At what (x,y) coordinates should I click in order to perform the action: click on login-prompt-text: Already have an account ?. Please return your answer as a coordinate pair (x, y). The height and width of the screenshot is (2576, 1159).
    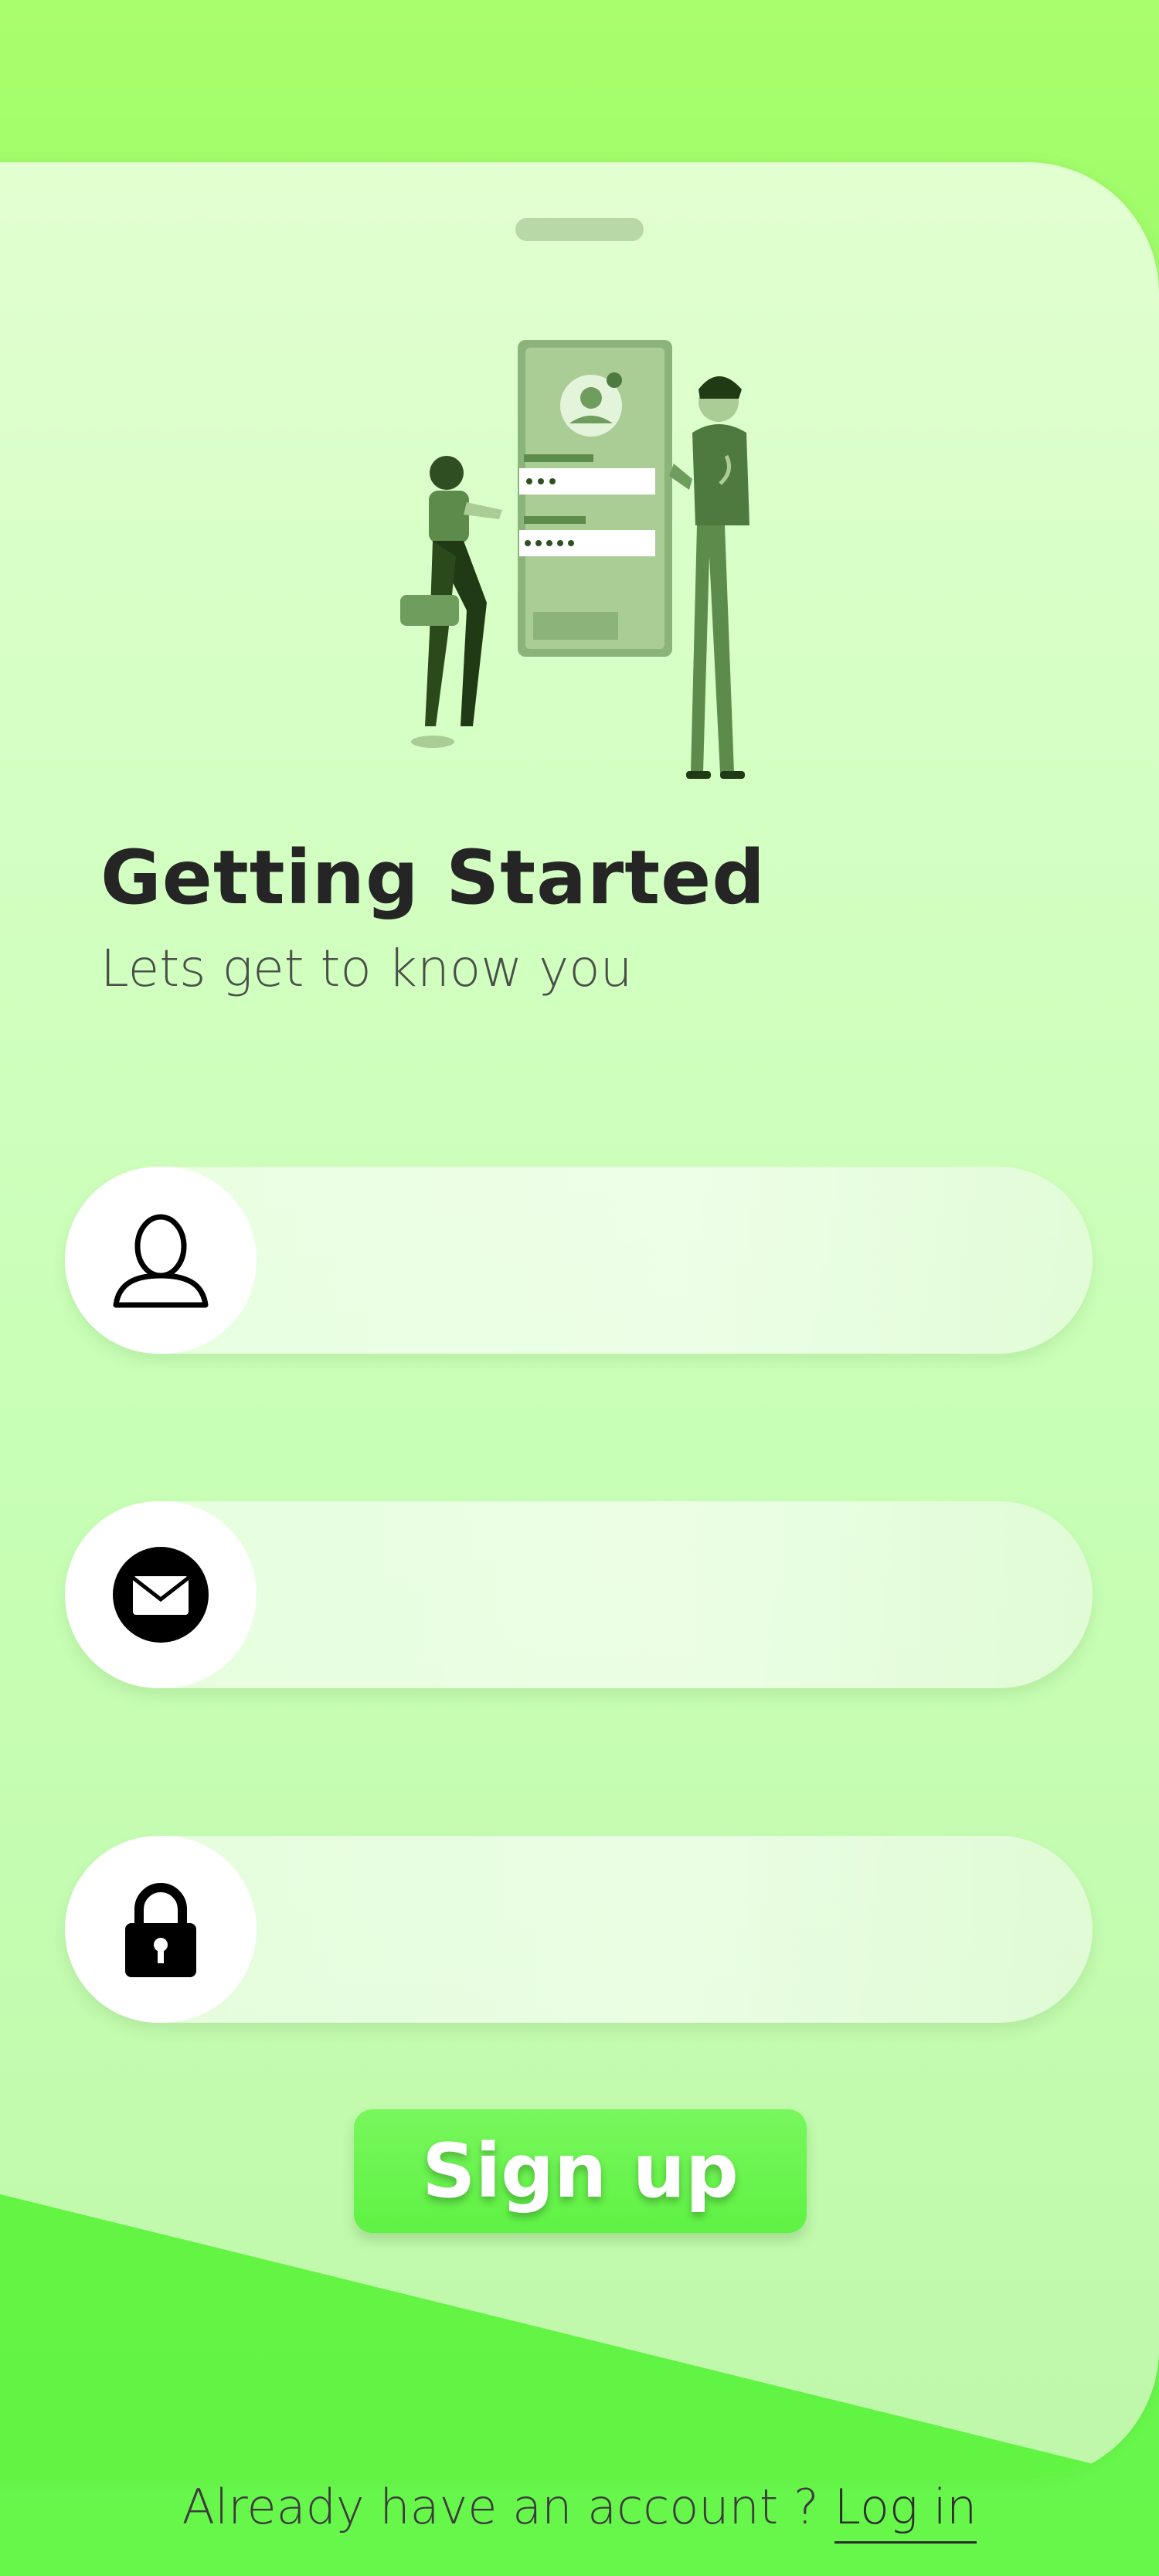
    Looking at the image, I should click on (500, 2507).